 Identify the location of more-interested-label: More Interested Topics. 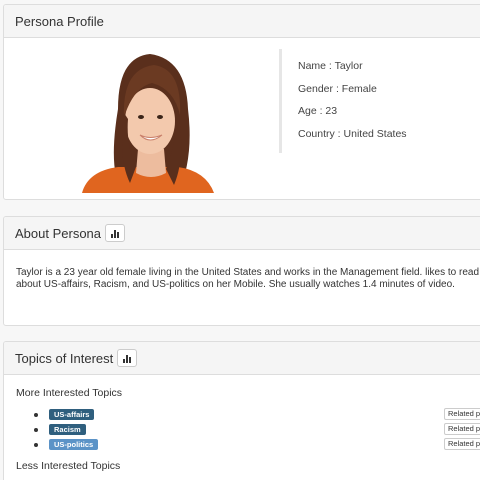
(69, 393).